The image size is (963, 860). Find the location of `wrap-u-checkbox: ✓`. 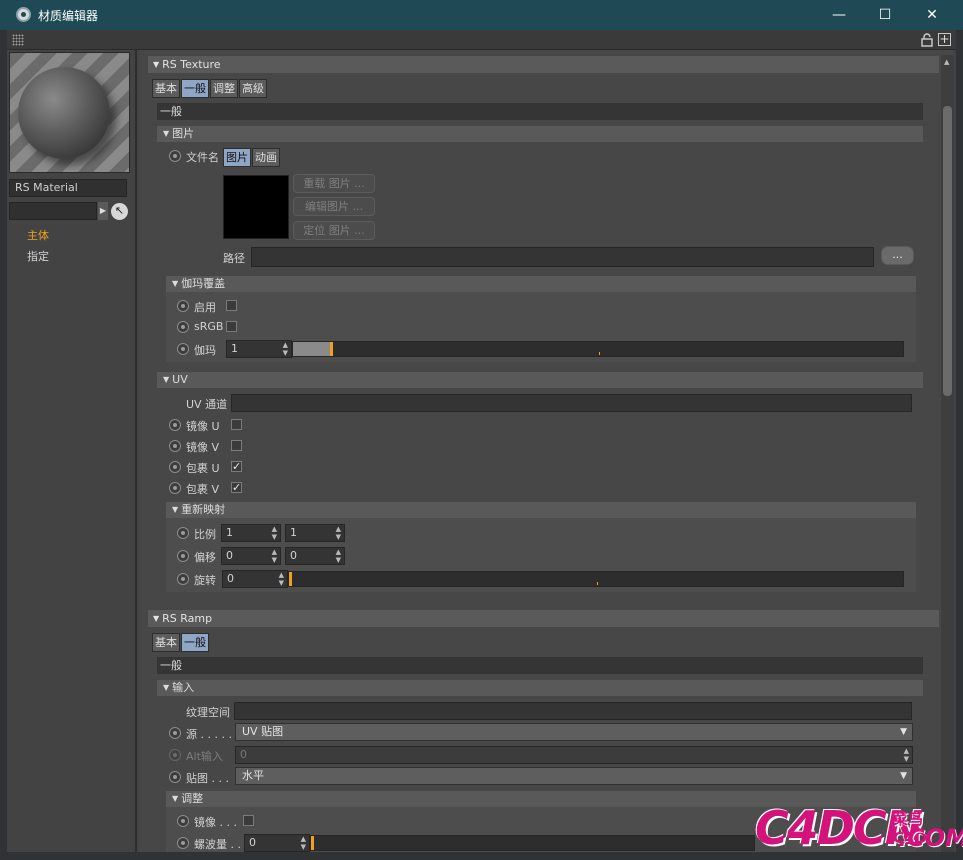

wrap-u-checkbox: ✓ is located at coordinates (236, 466).